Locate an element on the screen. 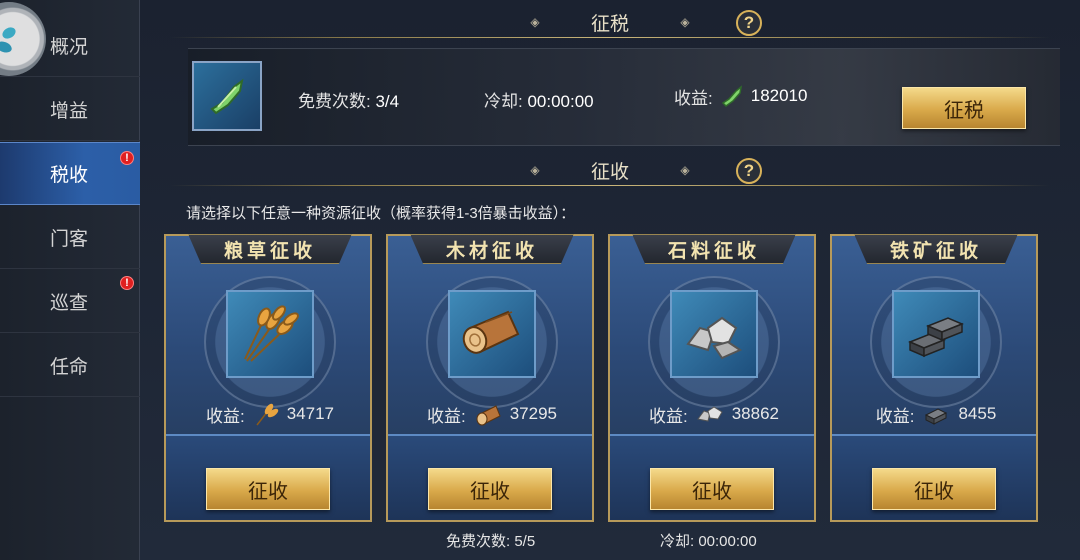  sidebar-item-label: 税收 is located at coordinates (69, 175).